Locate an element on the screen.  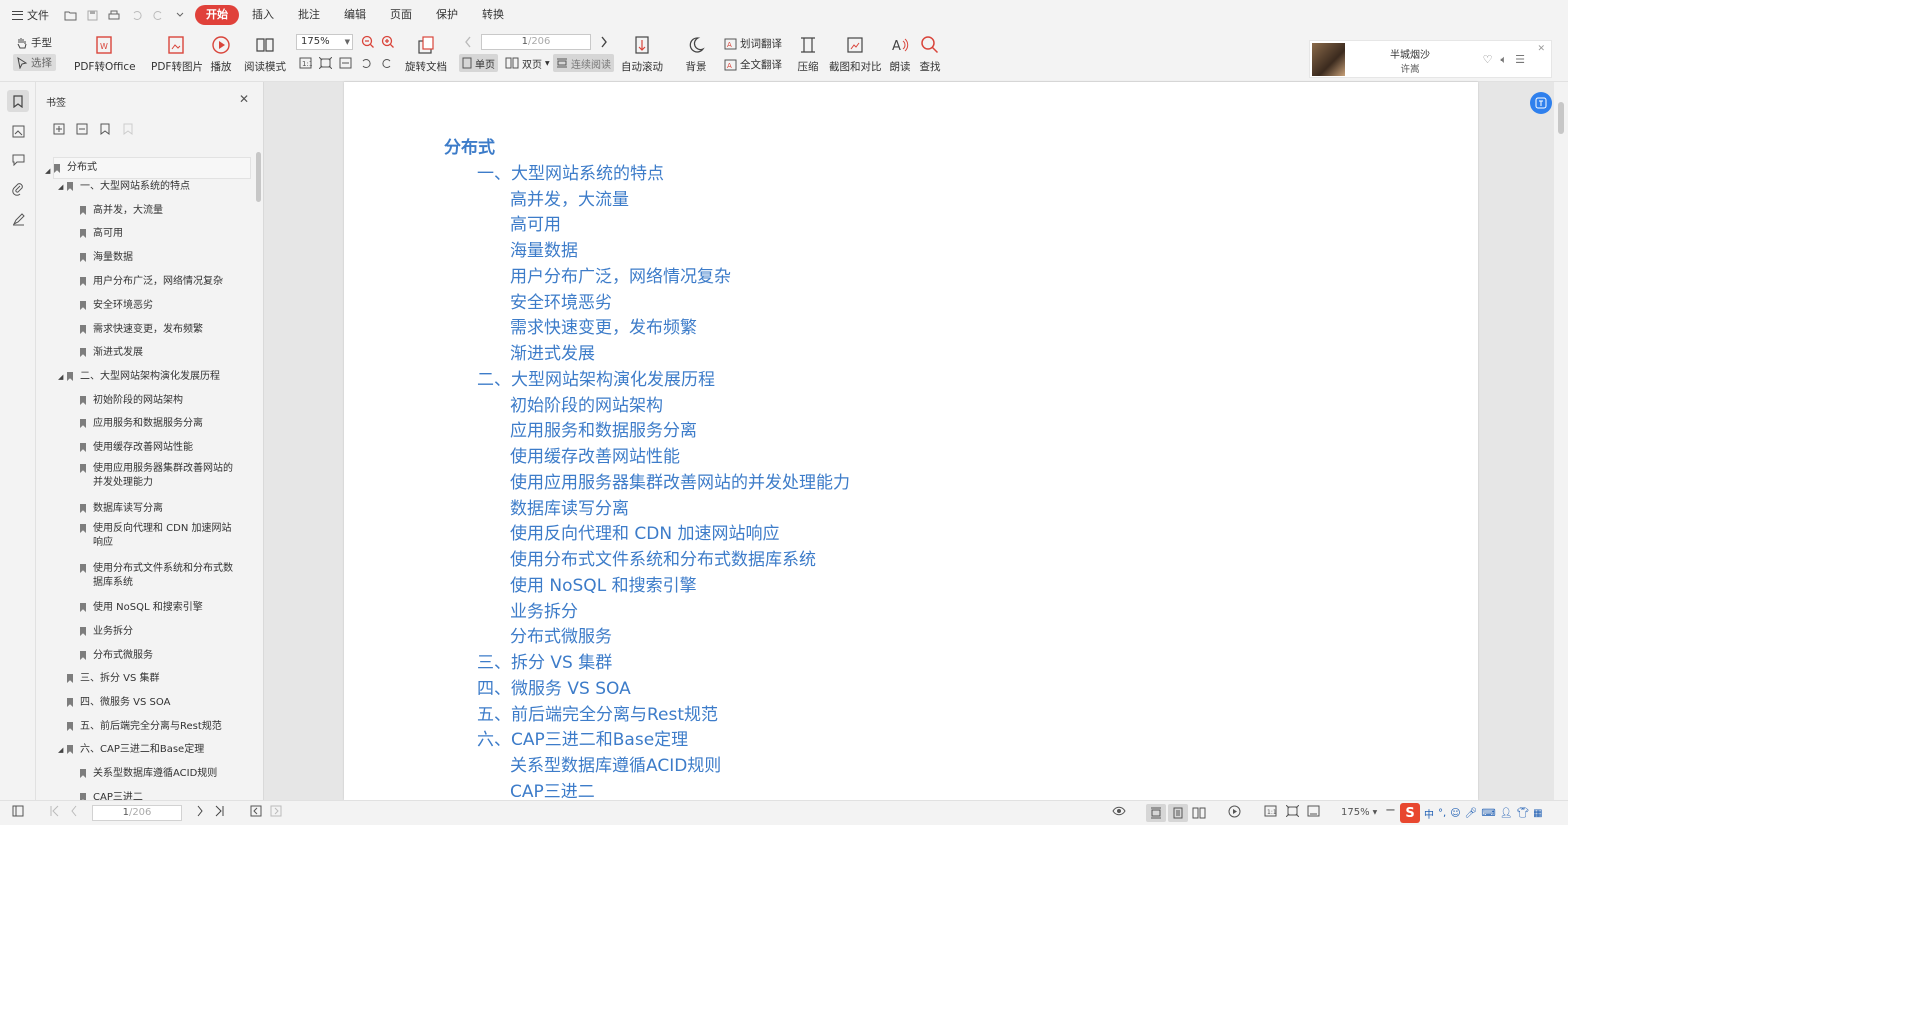
close-icon: ✕ is located at coordinates (1541, 49).